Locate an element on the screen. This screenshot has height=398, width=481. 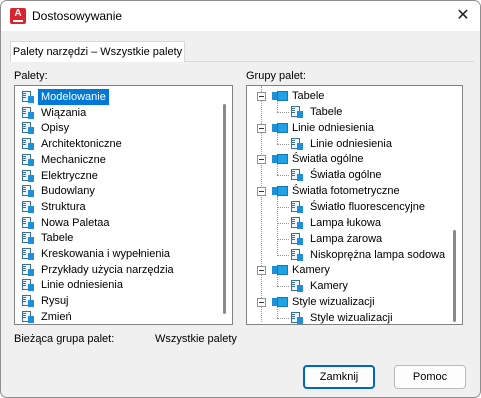
palette-child-label: Światła ogólne is located at coordinates (346, 175).